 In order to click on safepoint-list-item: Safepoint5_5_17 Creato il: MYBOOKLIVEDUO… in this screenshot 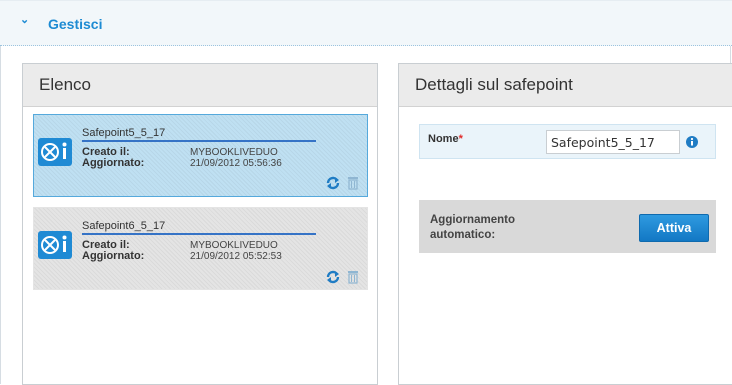, I will do `click(200, 155)`.